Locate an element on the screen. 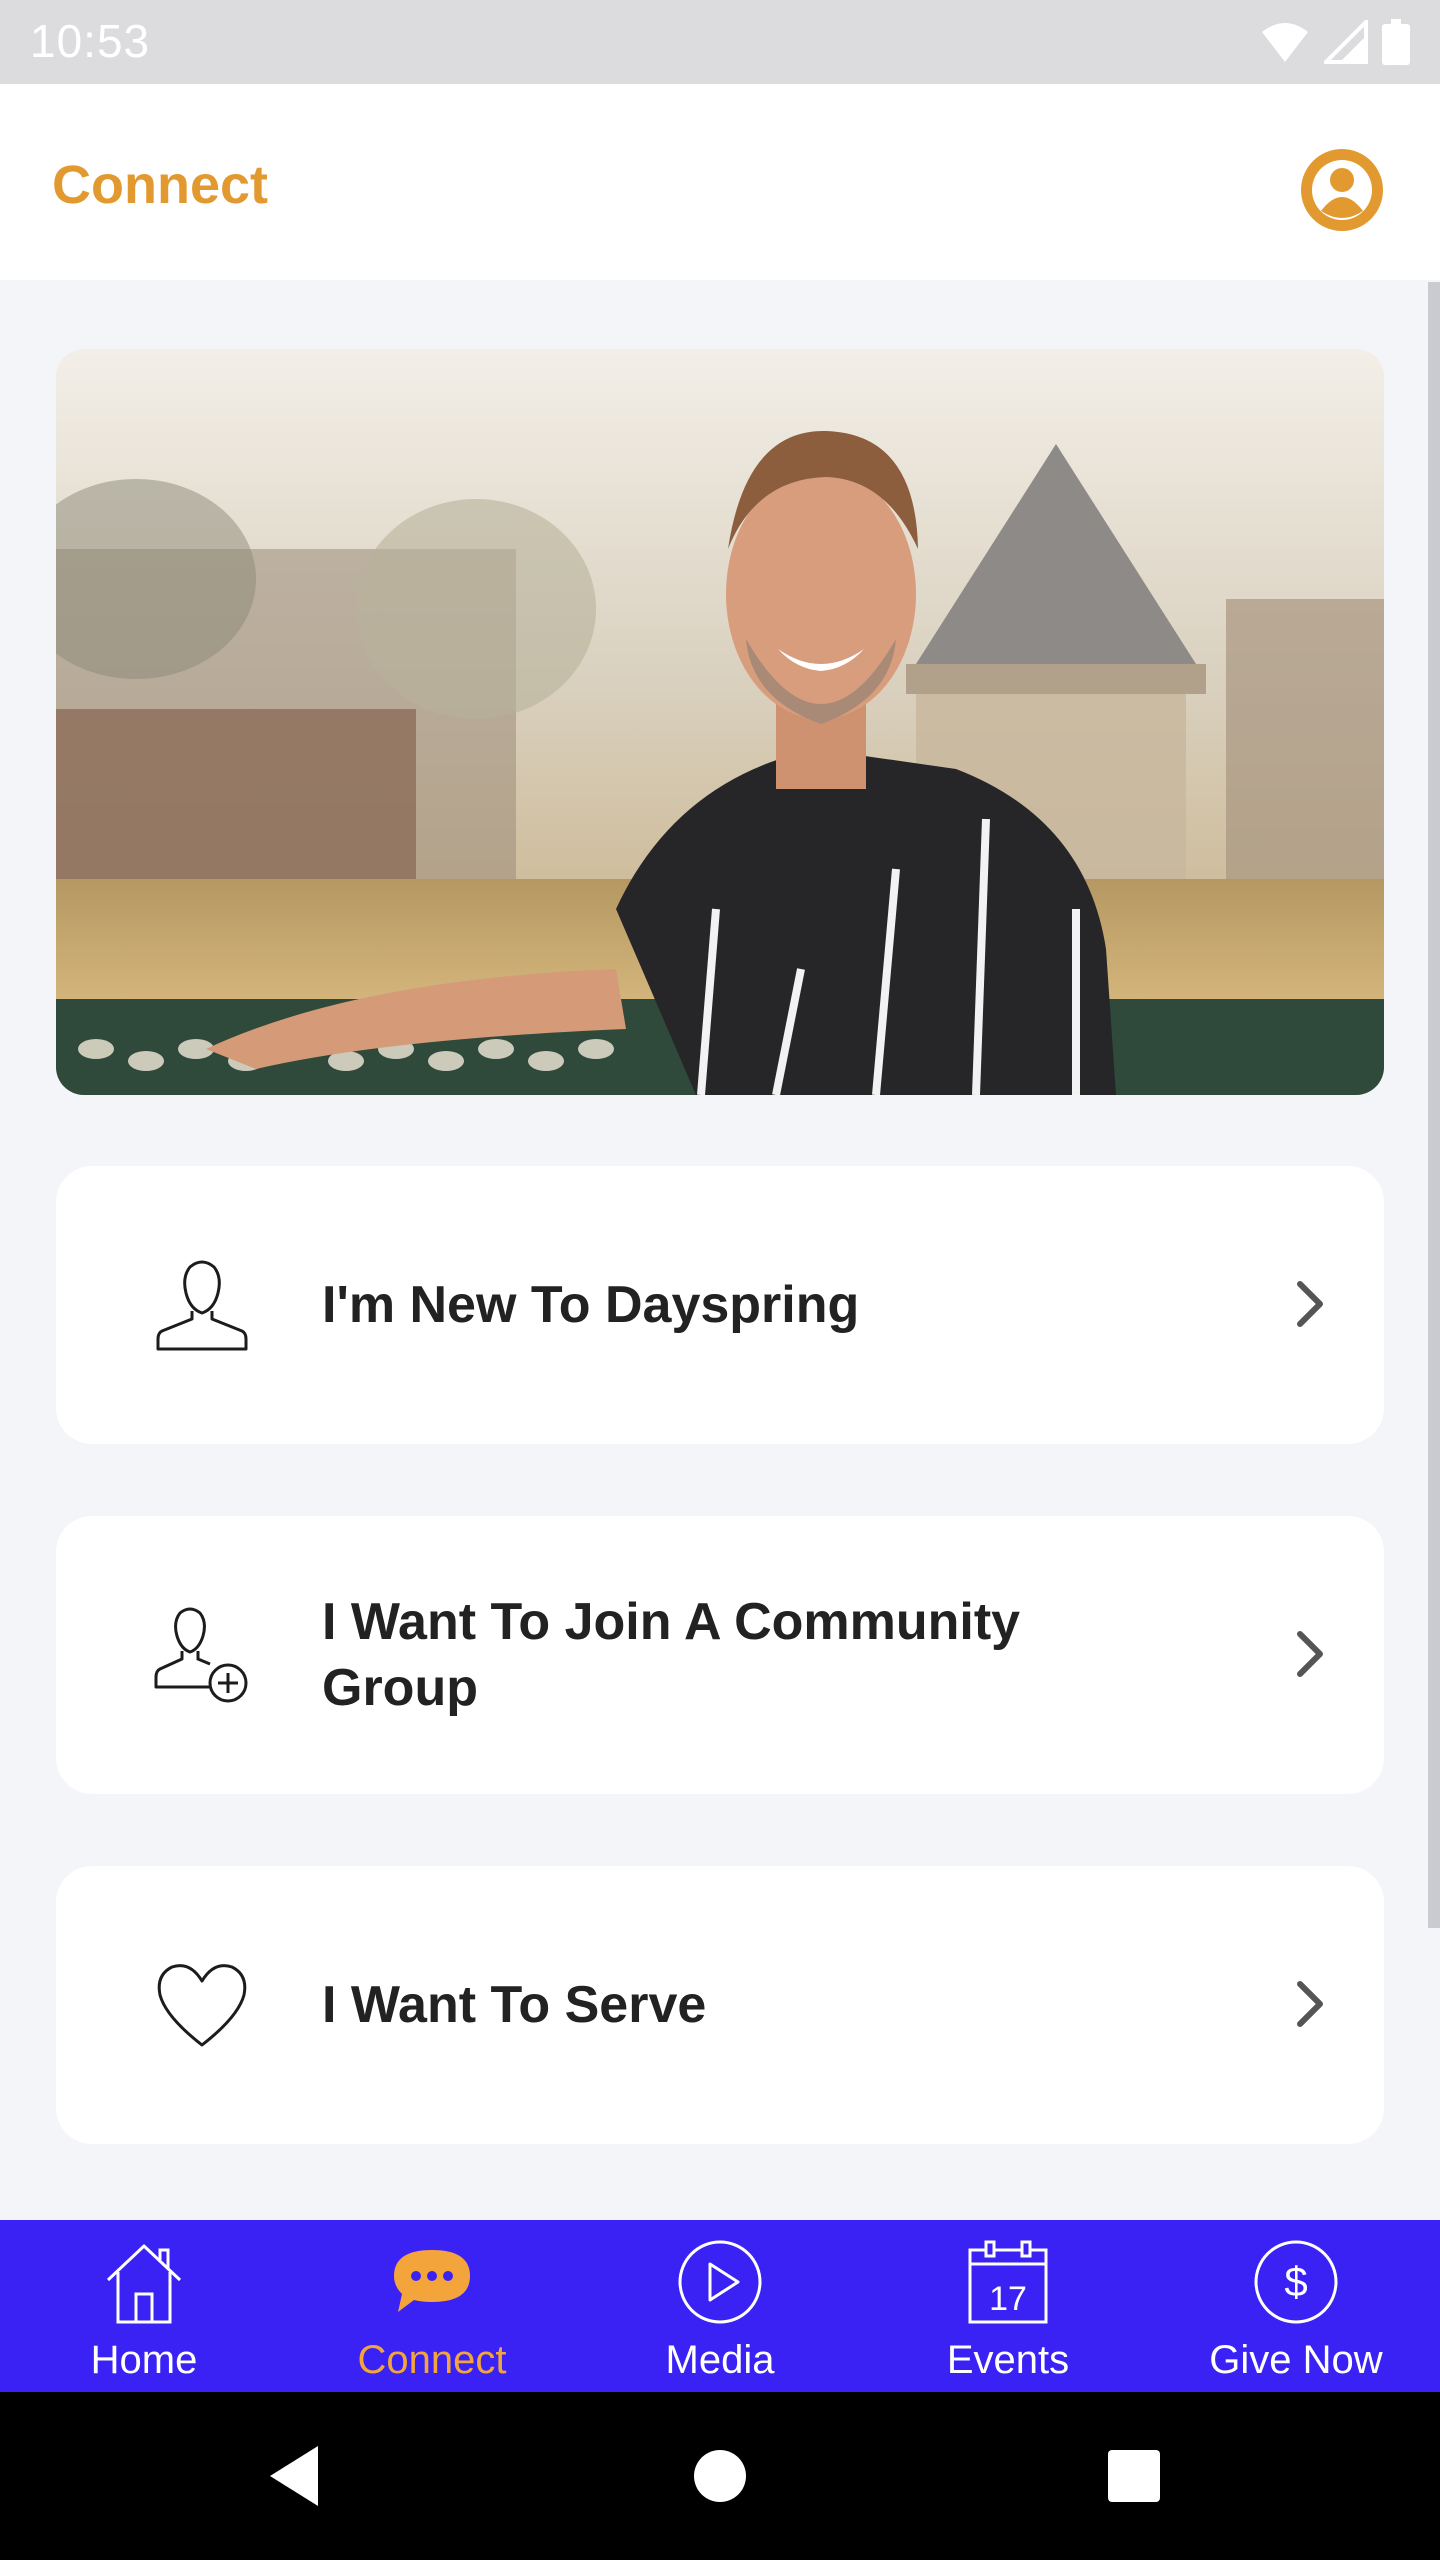 The image size is (1440, 2560). status-icons is located at coordinates (1335, 42).